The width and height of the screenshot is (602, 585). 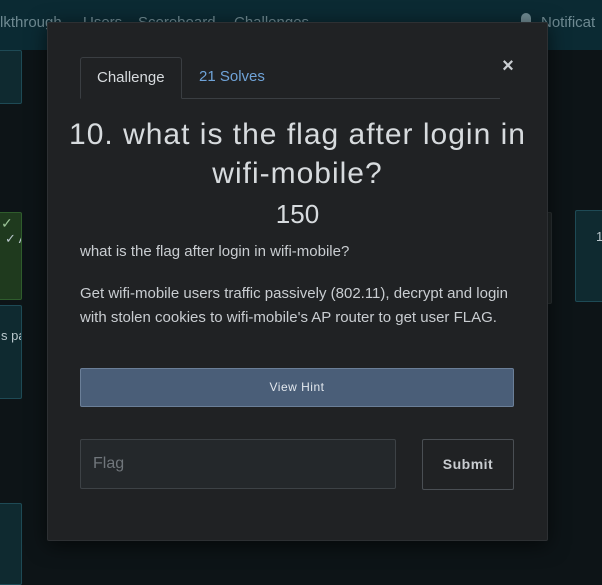 What do you see at coordinates (508, 66) in the screenshot?
I see `close-button: ×` at bounding box center [508, 66].